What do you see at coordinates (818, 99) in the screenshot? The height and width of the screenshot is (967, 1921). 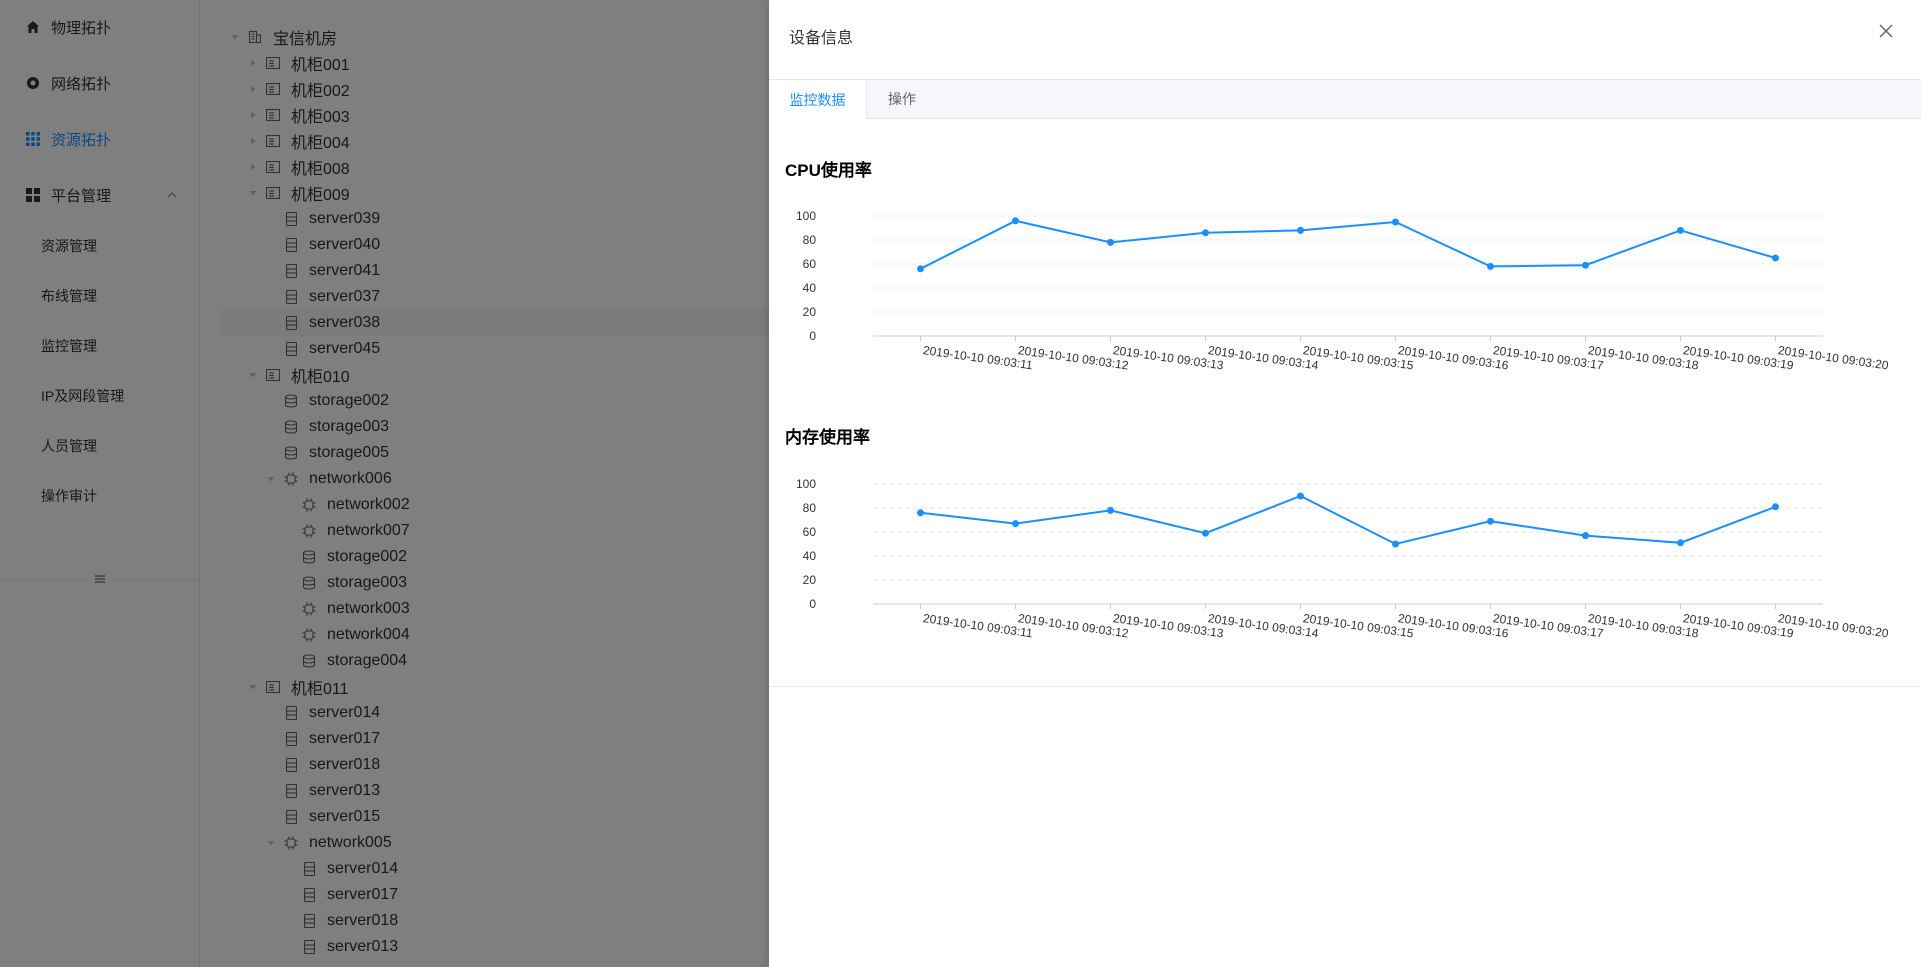 I see `tab-monitor-data: 监控数据` at bounding box center [818, 99].